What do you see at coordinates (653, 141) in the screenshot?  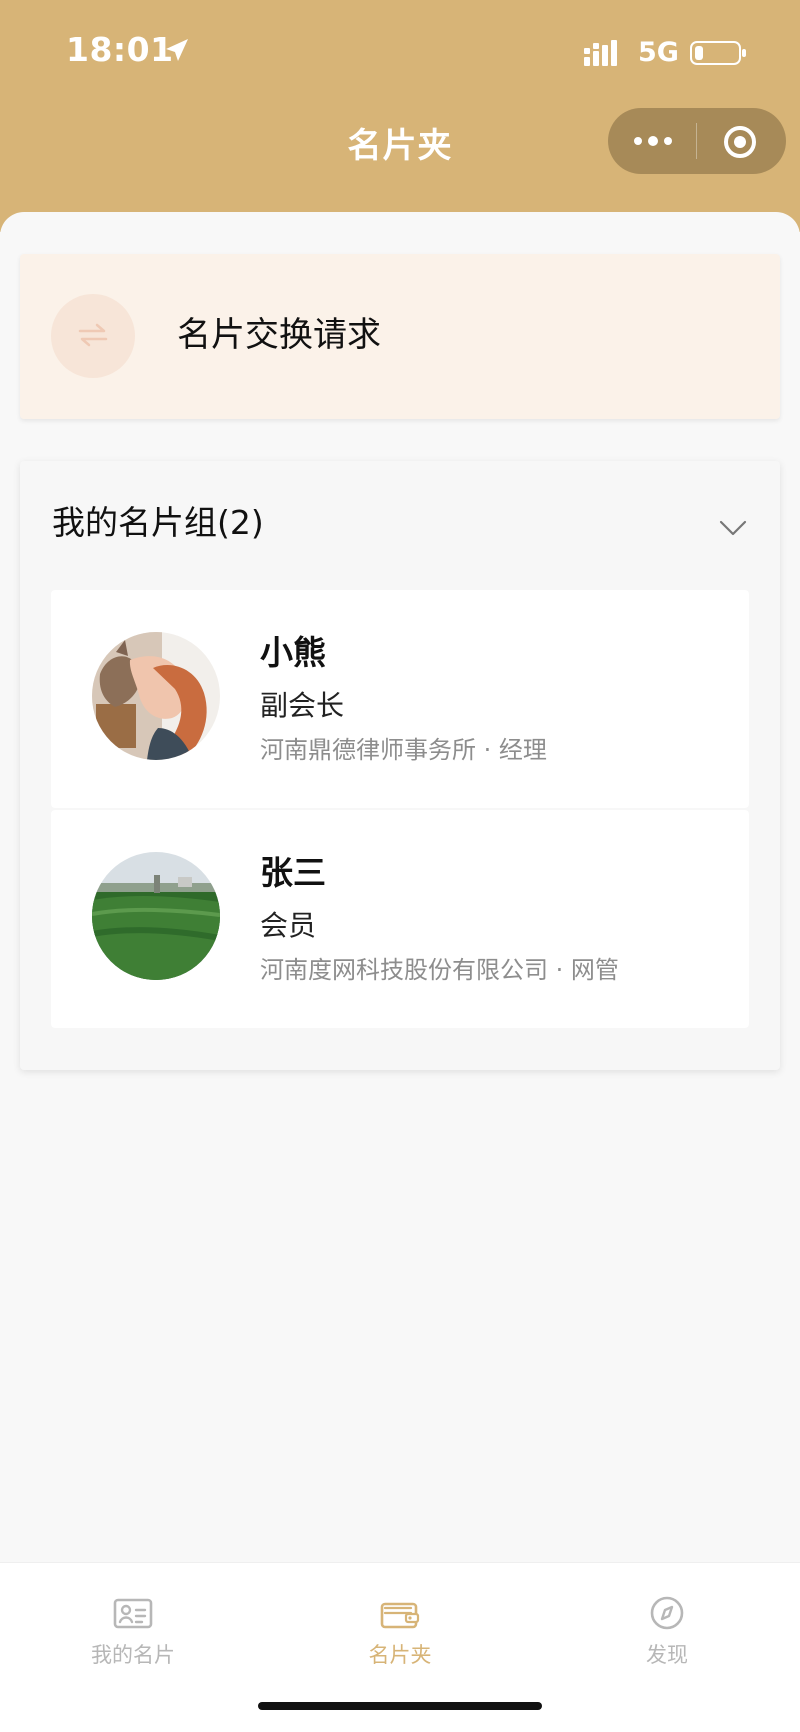 I see `more-icon` at bounding box center [653, 141].